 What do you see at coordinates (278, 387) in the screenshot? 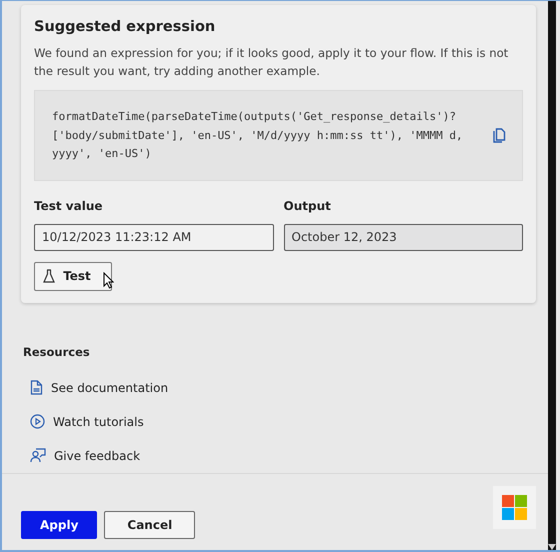
I see `resource-link: See documentation` at bounding box center [278, 387].